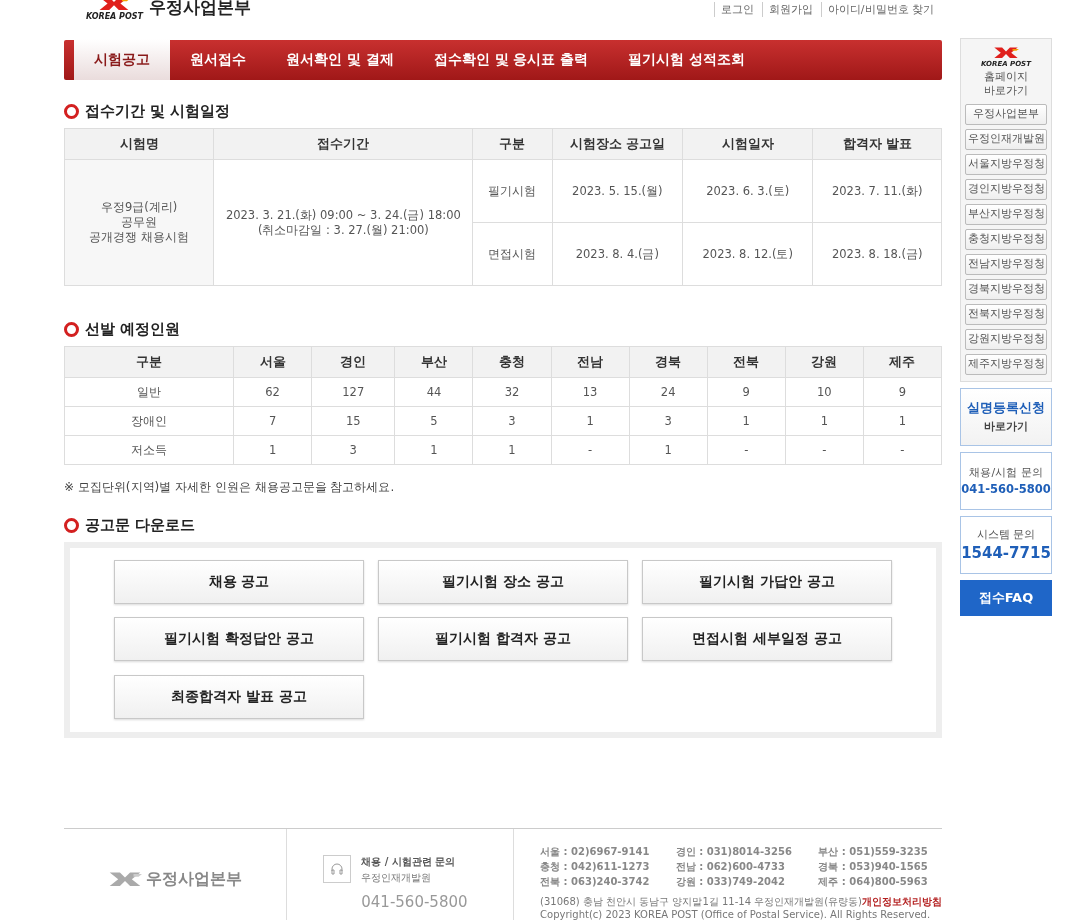  Describe the element at coordinates (877, 254) in the screenshot. I see `table-cell: 2023. 8. 18.(금)` at that location.